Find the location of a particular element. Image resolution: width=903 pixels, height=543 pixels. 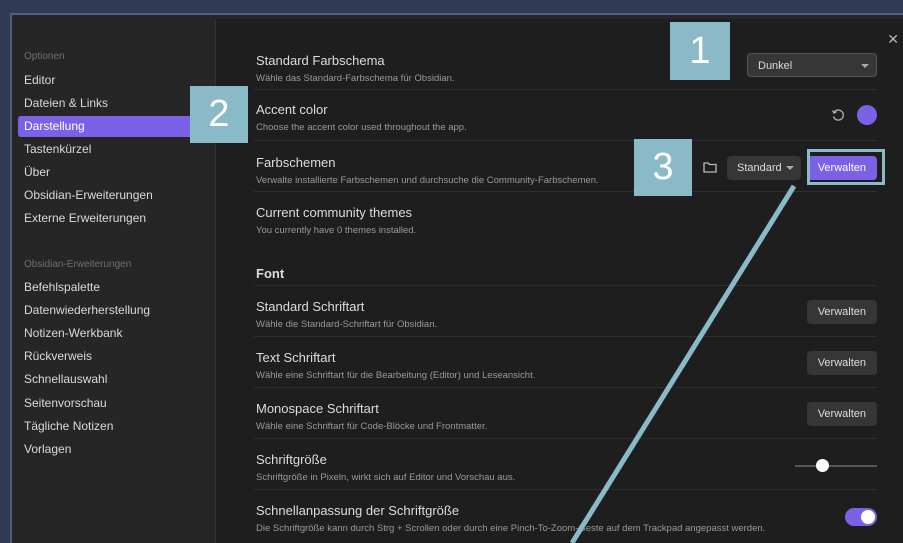

callout-1: 1 is located at coordinates (700, 51).